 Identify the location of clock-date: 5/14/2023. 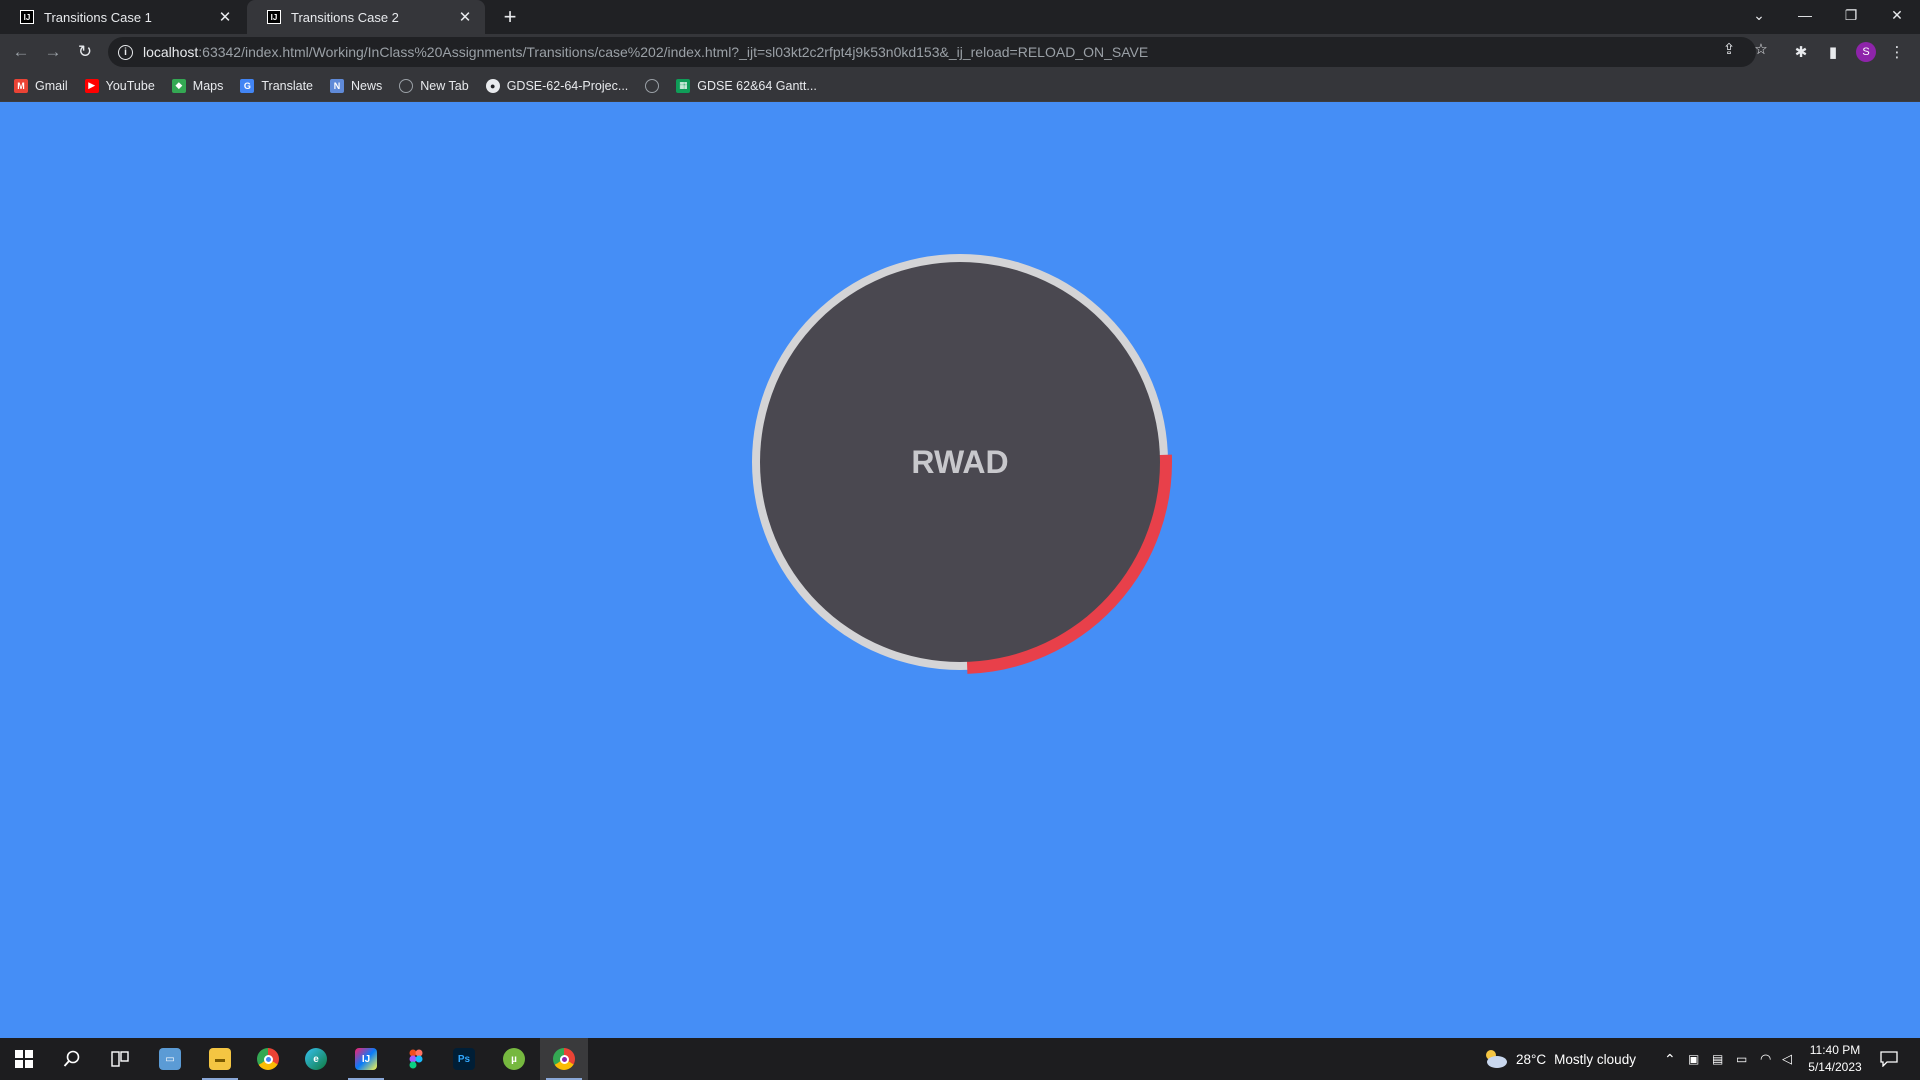
(1835, 1067).